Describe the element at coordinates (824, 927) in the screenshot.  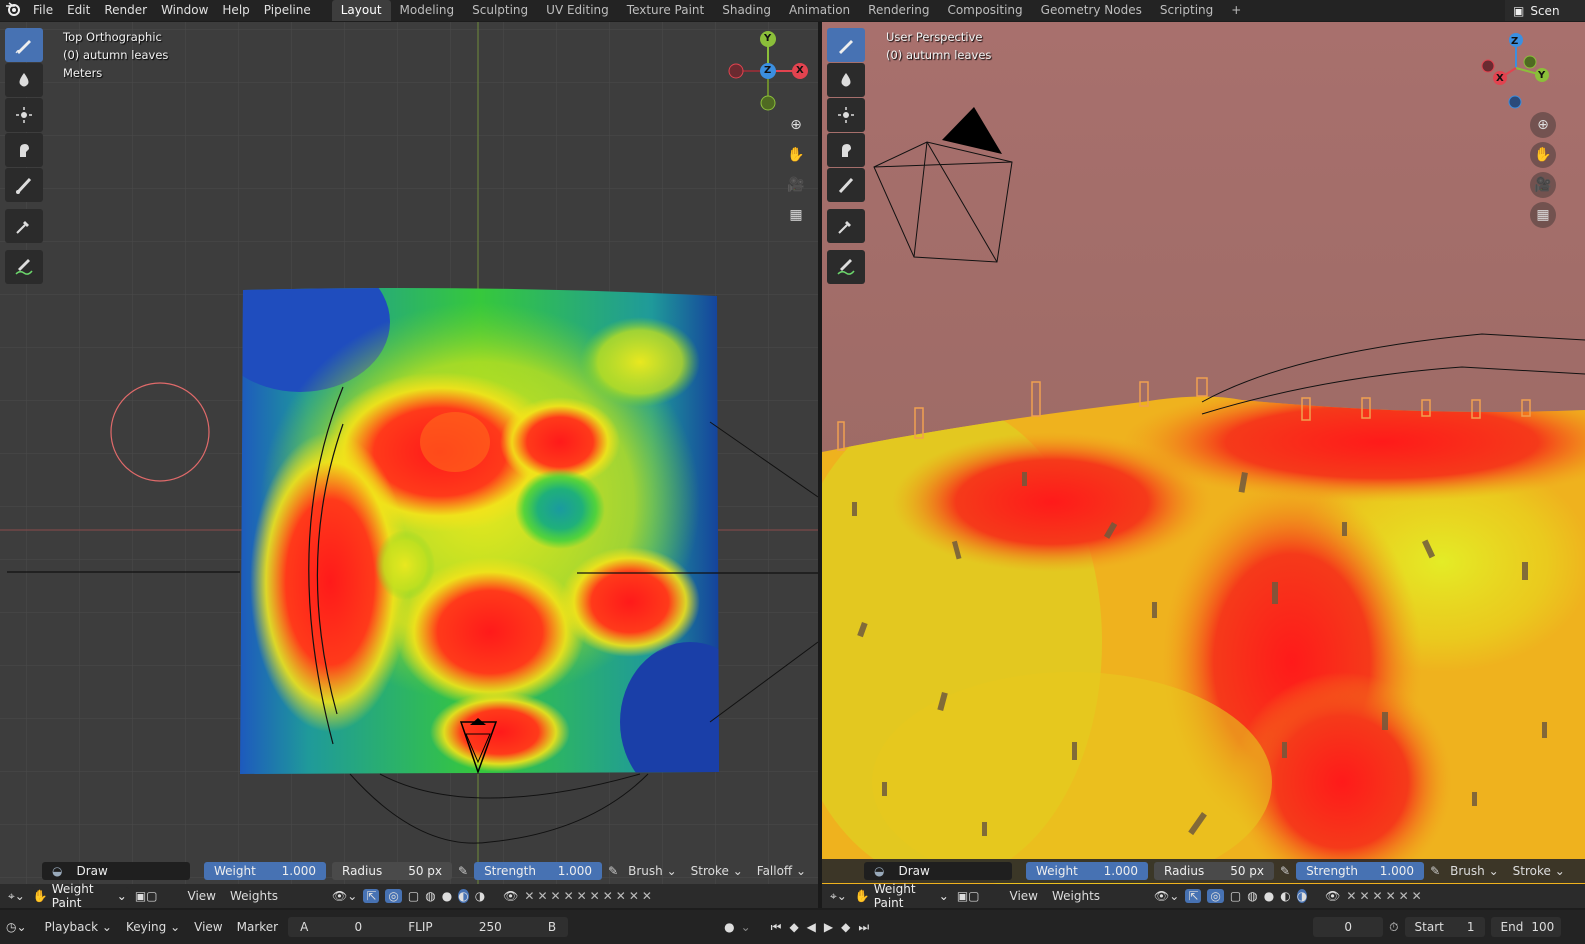
I see `playback-controls: ⏮◆◀▶◆⏭` at that location.